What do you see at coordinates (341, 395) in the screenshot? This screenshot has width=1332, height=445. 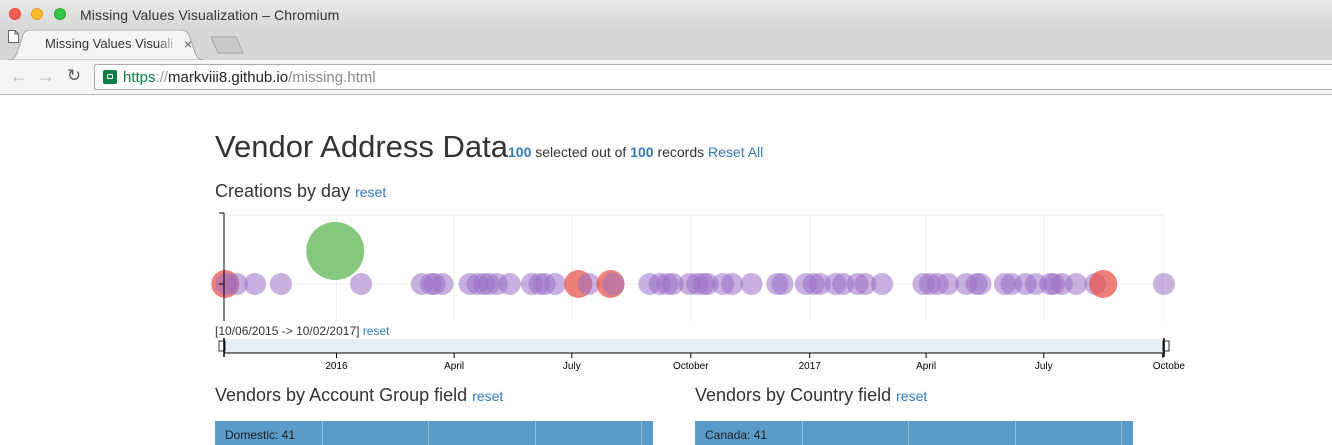 I see `account-group-heading-text: Vendors by Account Group field` at bounding box center [341, 395].